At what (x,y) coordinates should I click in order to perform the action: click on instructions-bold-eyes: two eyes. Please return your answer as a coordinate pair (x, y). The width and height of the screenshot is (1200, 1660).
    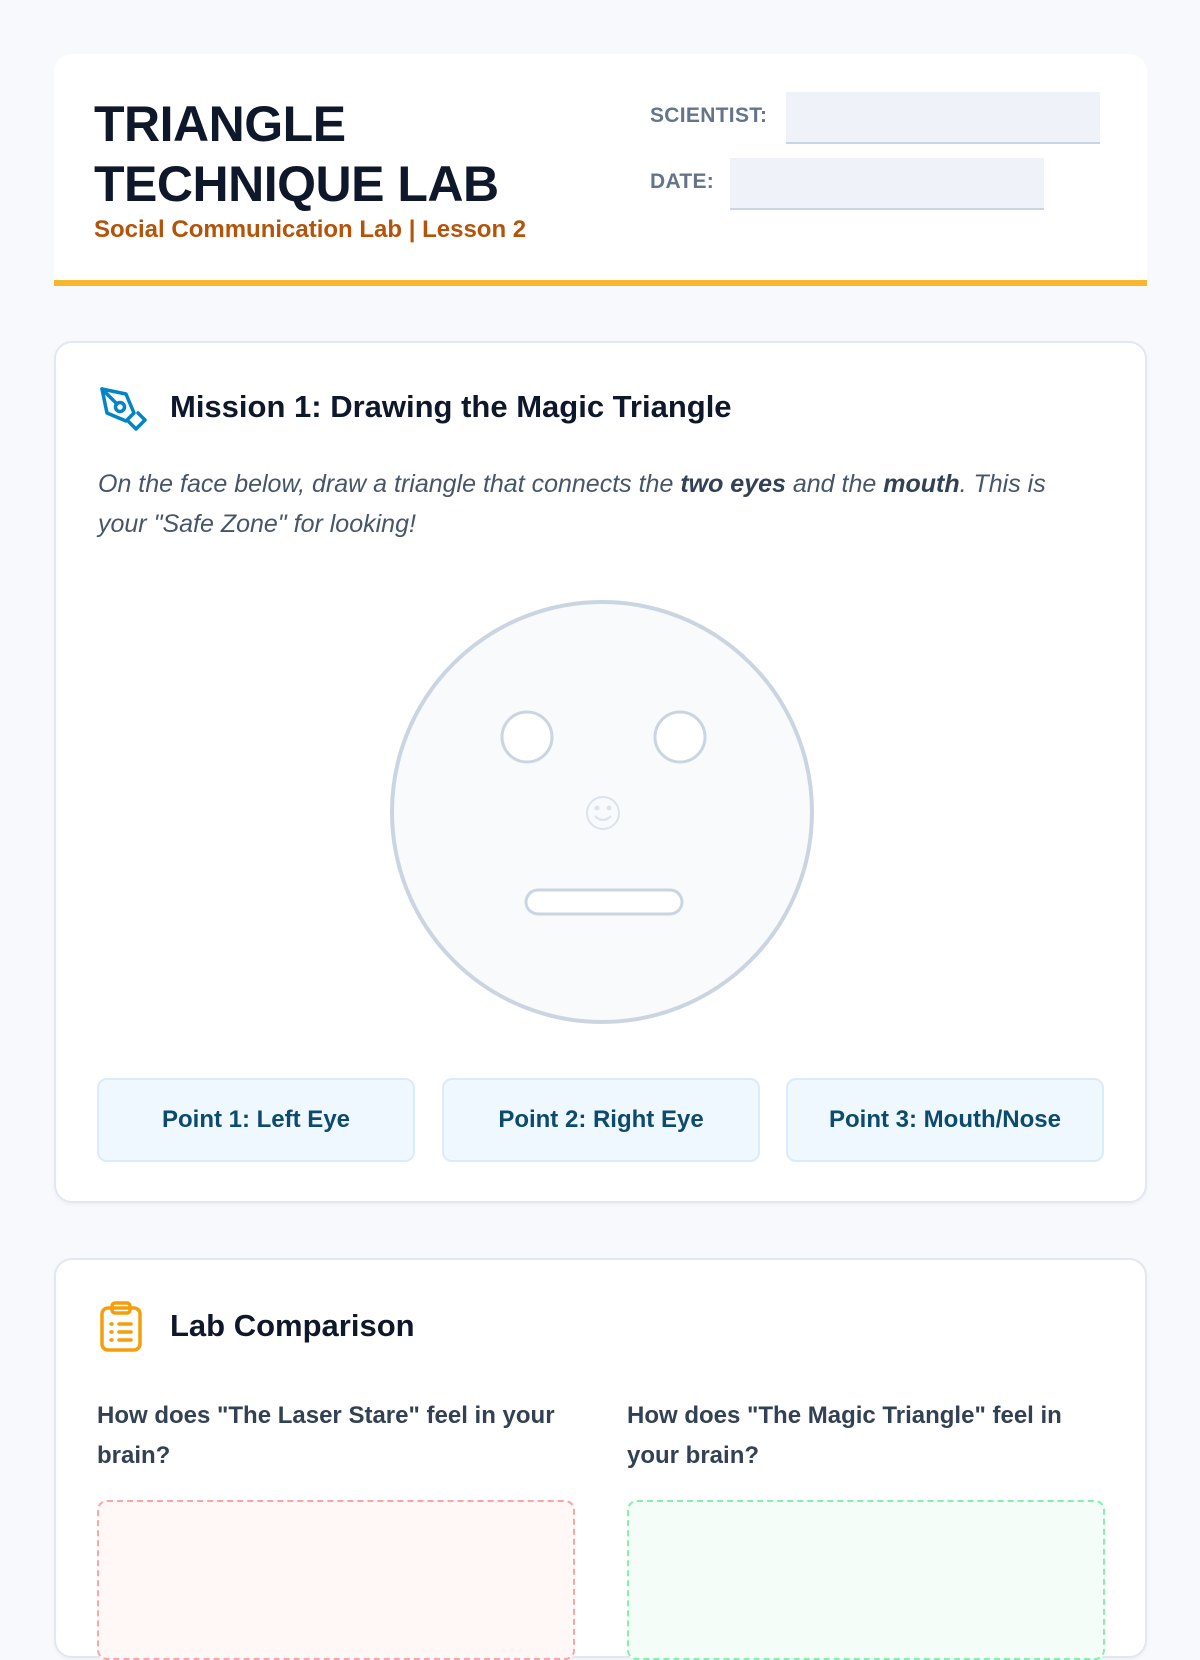
    Looking at the image, I should click on (733, 484).